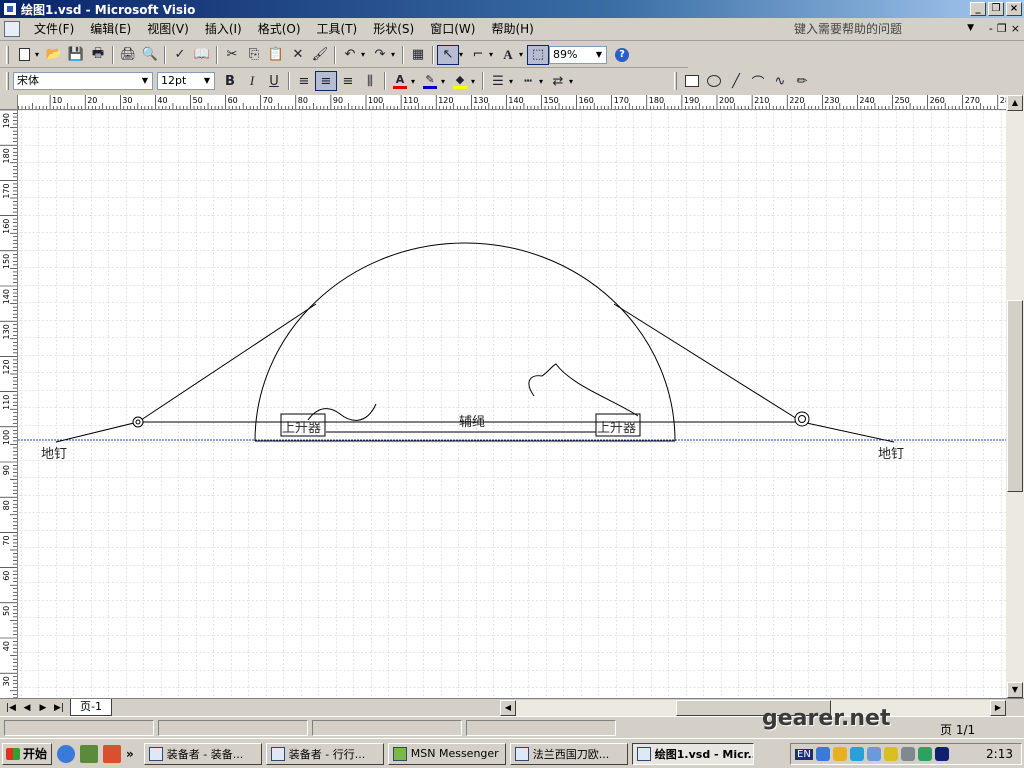 The height and width of the screenshot is (768, 1024). I want to click on scroll-left-icon: ◀, so click(508, 708).